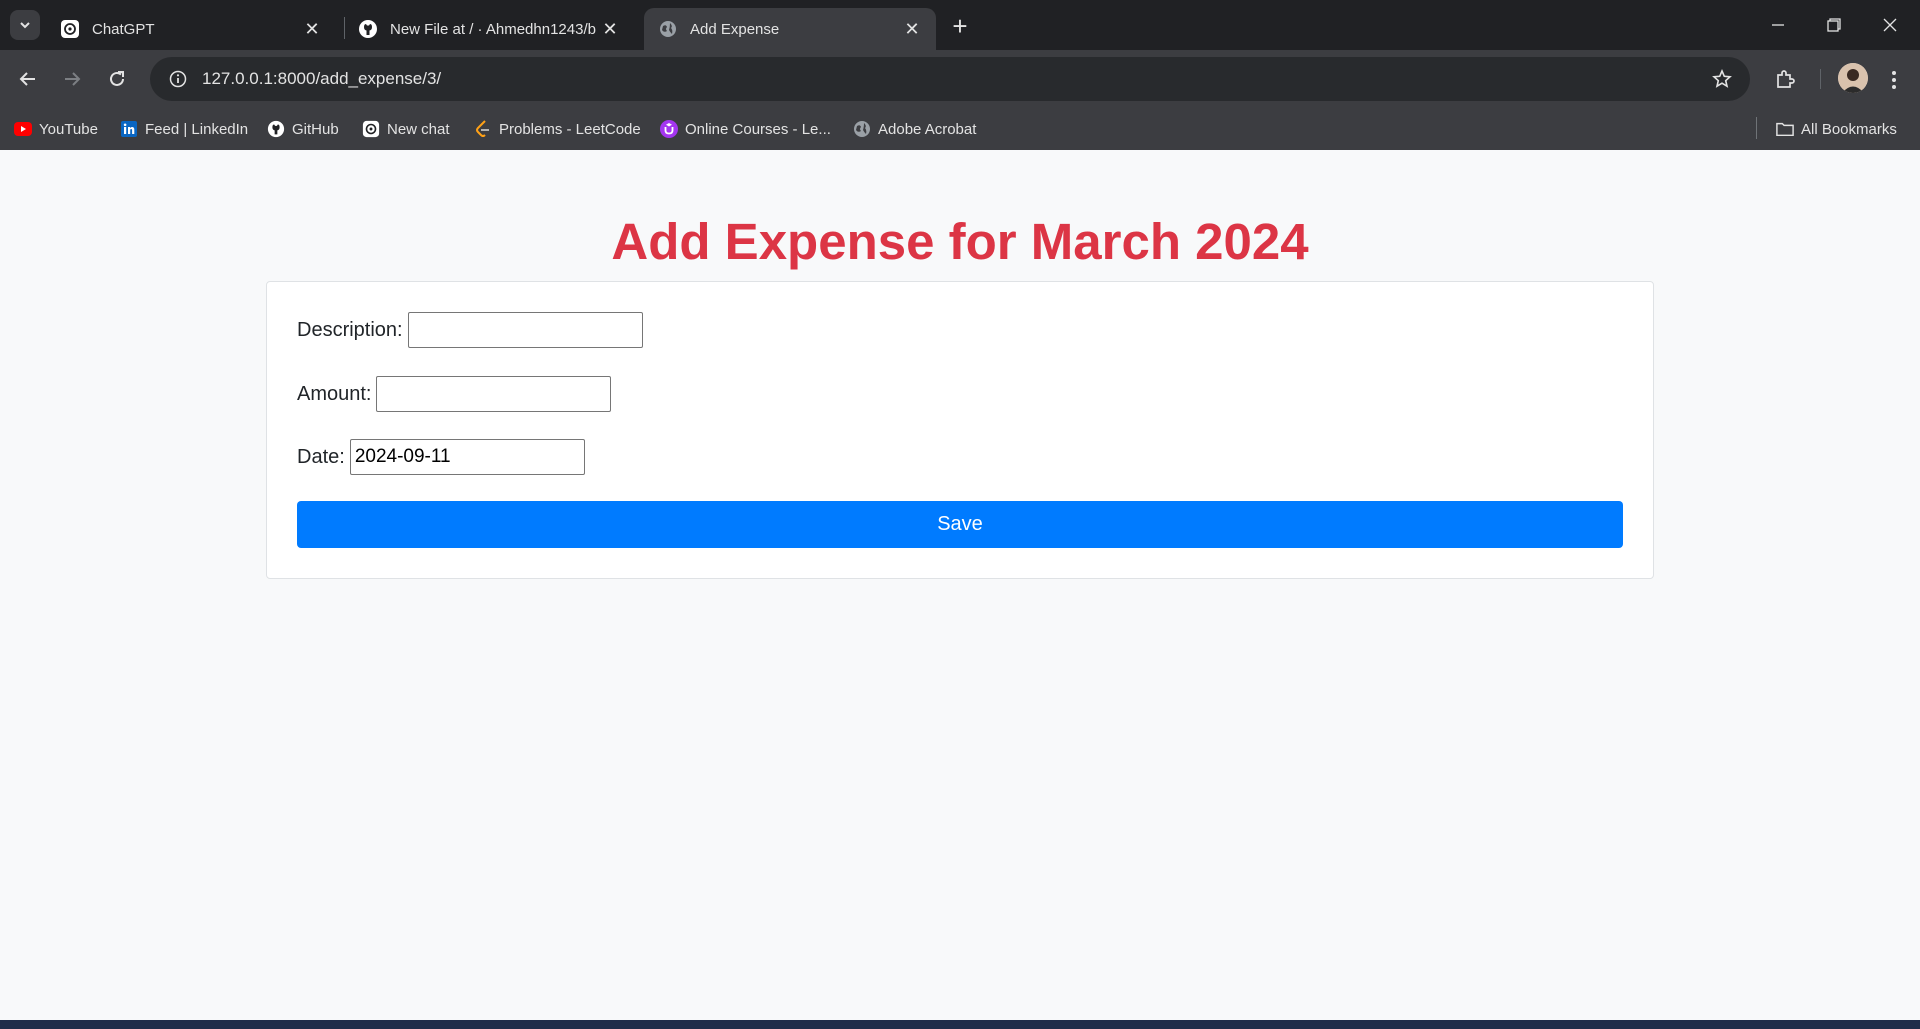 The height and width of the screenshot is (1029, 1920). I want to click on description-label: Description:, so click(350, 329).